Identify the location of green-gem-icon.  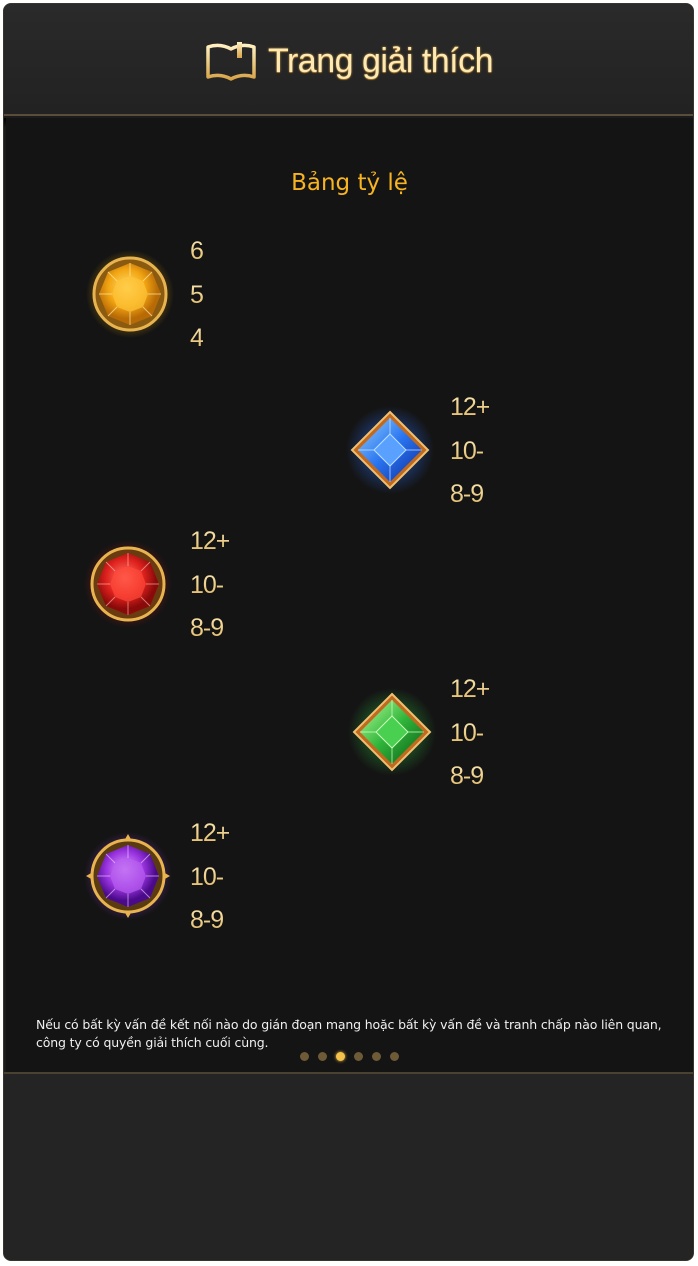
(392, 732).